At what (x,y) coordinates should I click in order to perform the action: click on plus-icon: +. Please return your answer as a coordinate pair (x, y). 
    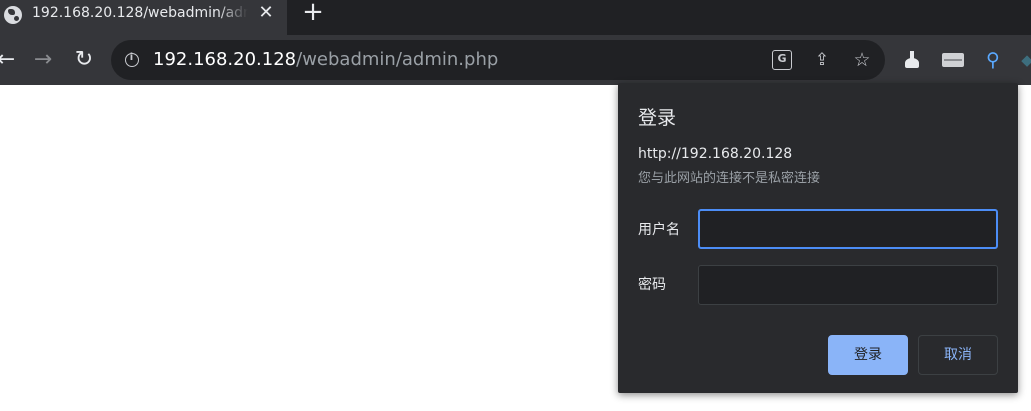
    Looking at the image, I should click on (313, 13).